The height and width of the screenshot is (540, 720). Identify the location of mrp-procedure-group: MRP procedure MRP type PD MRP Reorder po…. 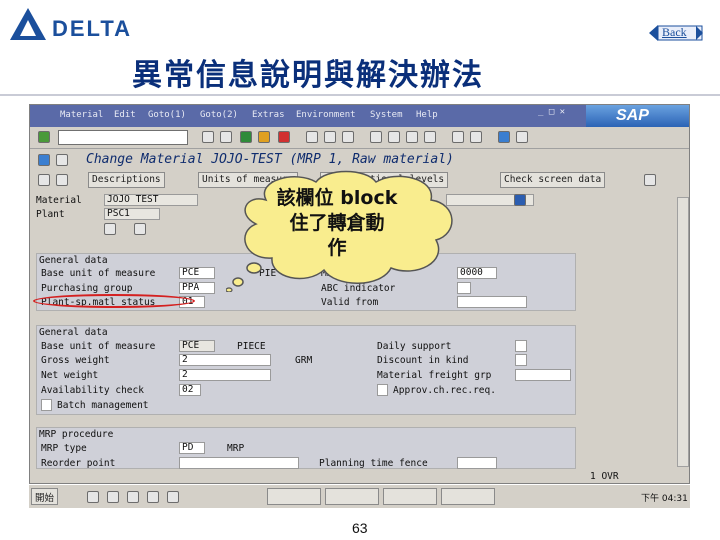
(306, 448).